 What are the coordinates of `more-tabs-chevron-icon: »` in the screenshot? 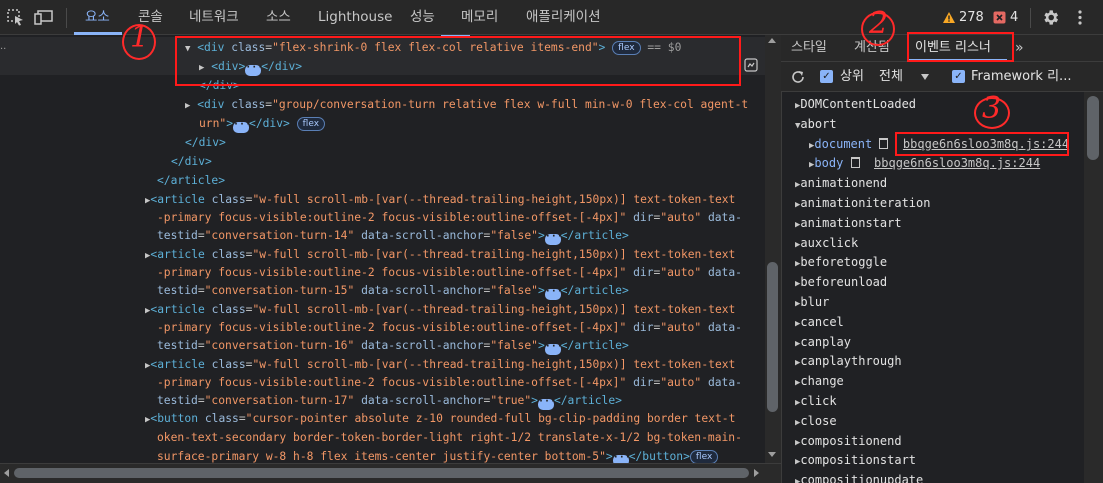 It's located at (1019, 48).